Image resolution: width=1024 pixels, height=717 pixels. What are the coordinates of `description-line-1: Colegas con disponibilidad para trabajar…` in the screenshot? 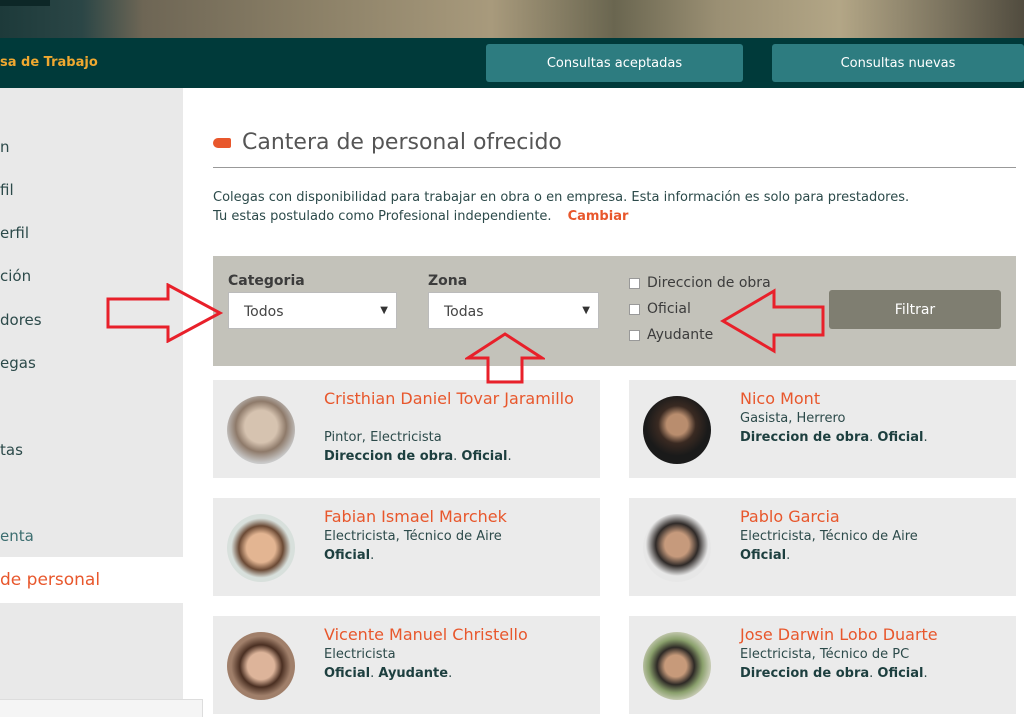 It's located at (561, 197).